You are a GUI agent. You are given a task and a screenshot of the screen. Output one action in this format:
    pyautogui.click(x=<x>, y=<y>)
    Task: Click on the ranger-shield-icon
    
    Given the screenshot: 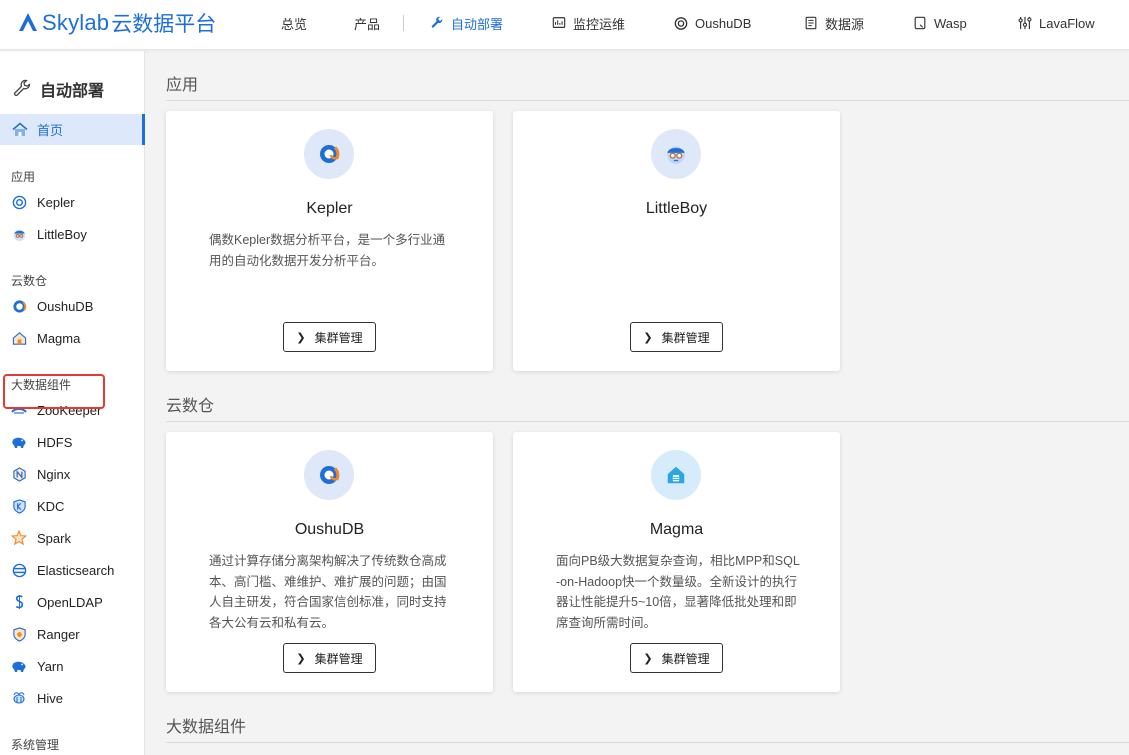 What is the action you would take?
    pyautogui.click(x=19, y=634)
    